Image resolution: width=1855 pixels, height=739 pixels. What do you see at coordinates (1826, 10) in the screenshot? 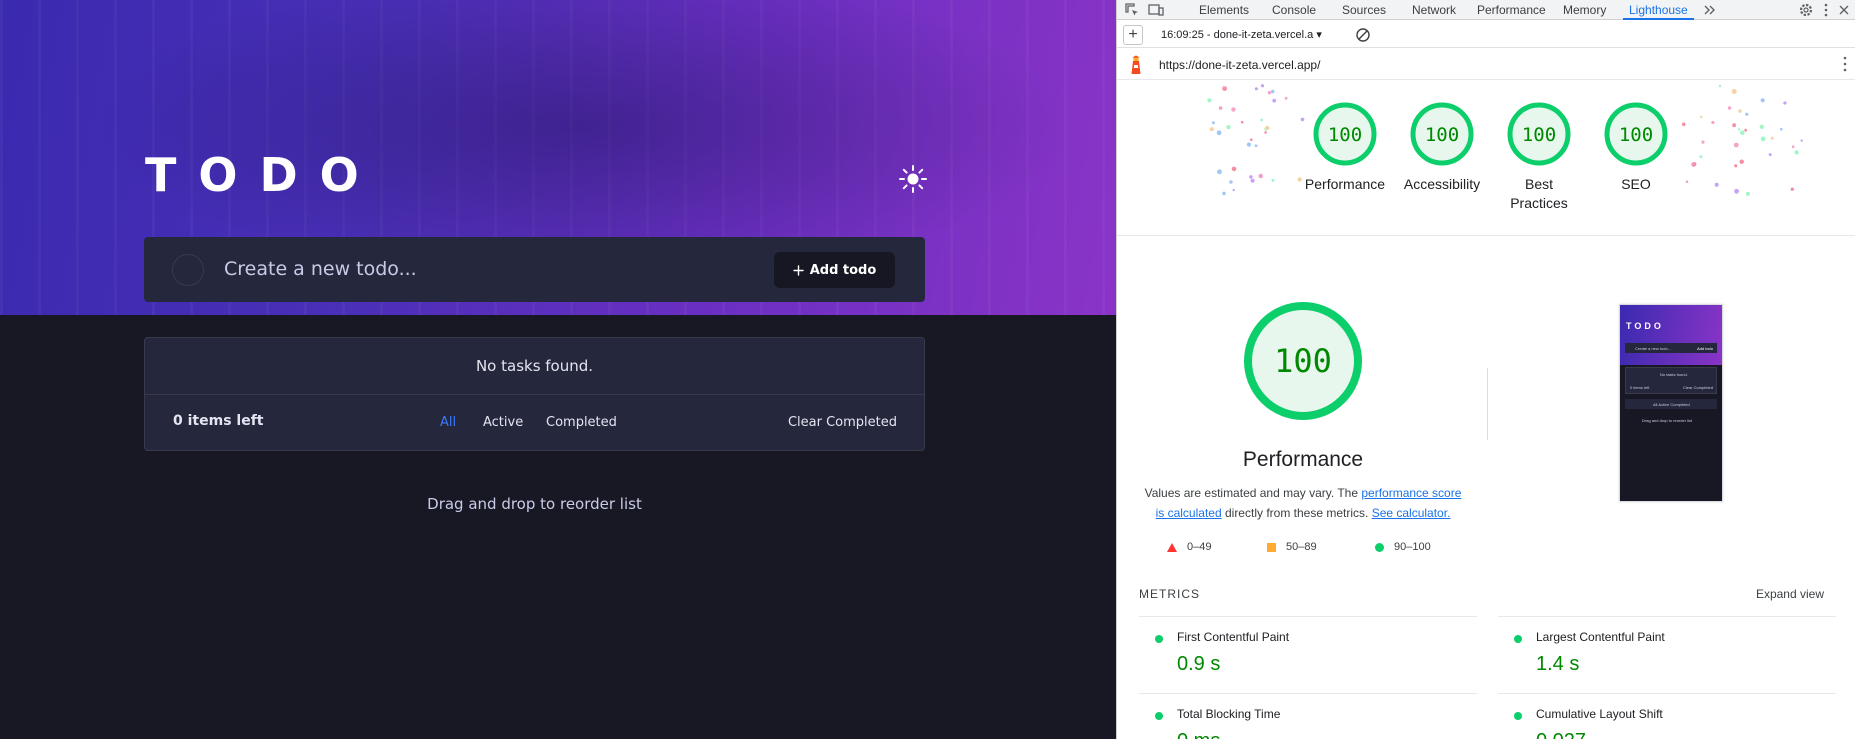
I see `more-vertical-icon` at bounding box center [1826, 10].